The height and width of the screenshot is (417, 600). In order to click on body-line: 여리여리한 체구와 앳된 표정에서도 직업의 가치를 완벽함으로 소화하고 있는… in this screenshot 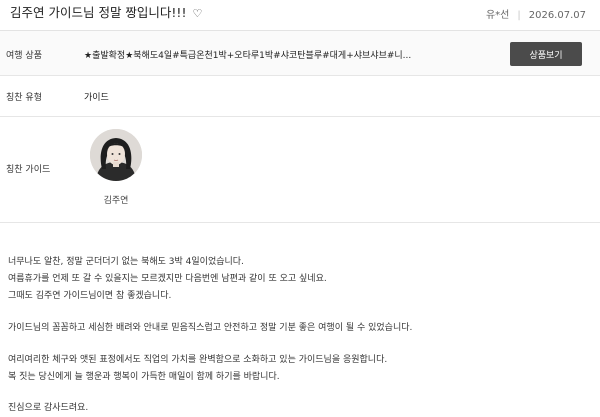, I will do `click(198, 360)`.